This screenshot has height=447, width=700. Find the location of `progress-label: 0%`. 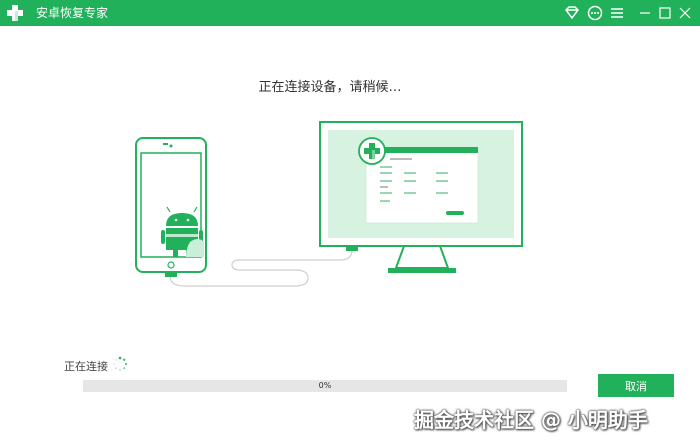

progress-label: 0% is located at coordinates (325, 385).